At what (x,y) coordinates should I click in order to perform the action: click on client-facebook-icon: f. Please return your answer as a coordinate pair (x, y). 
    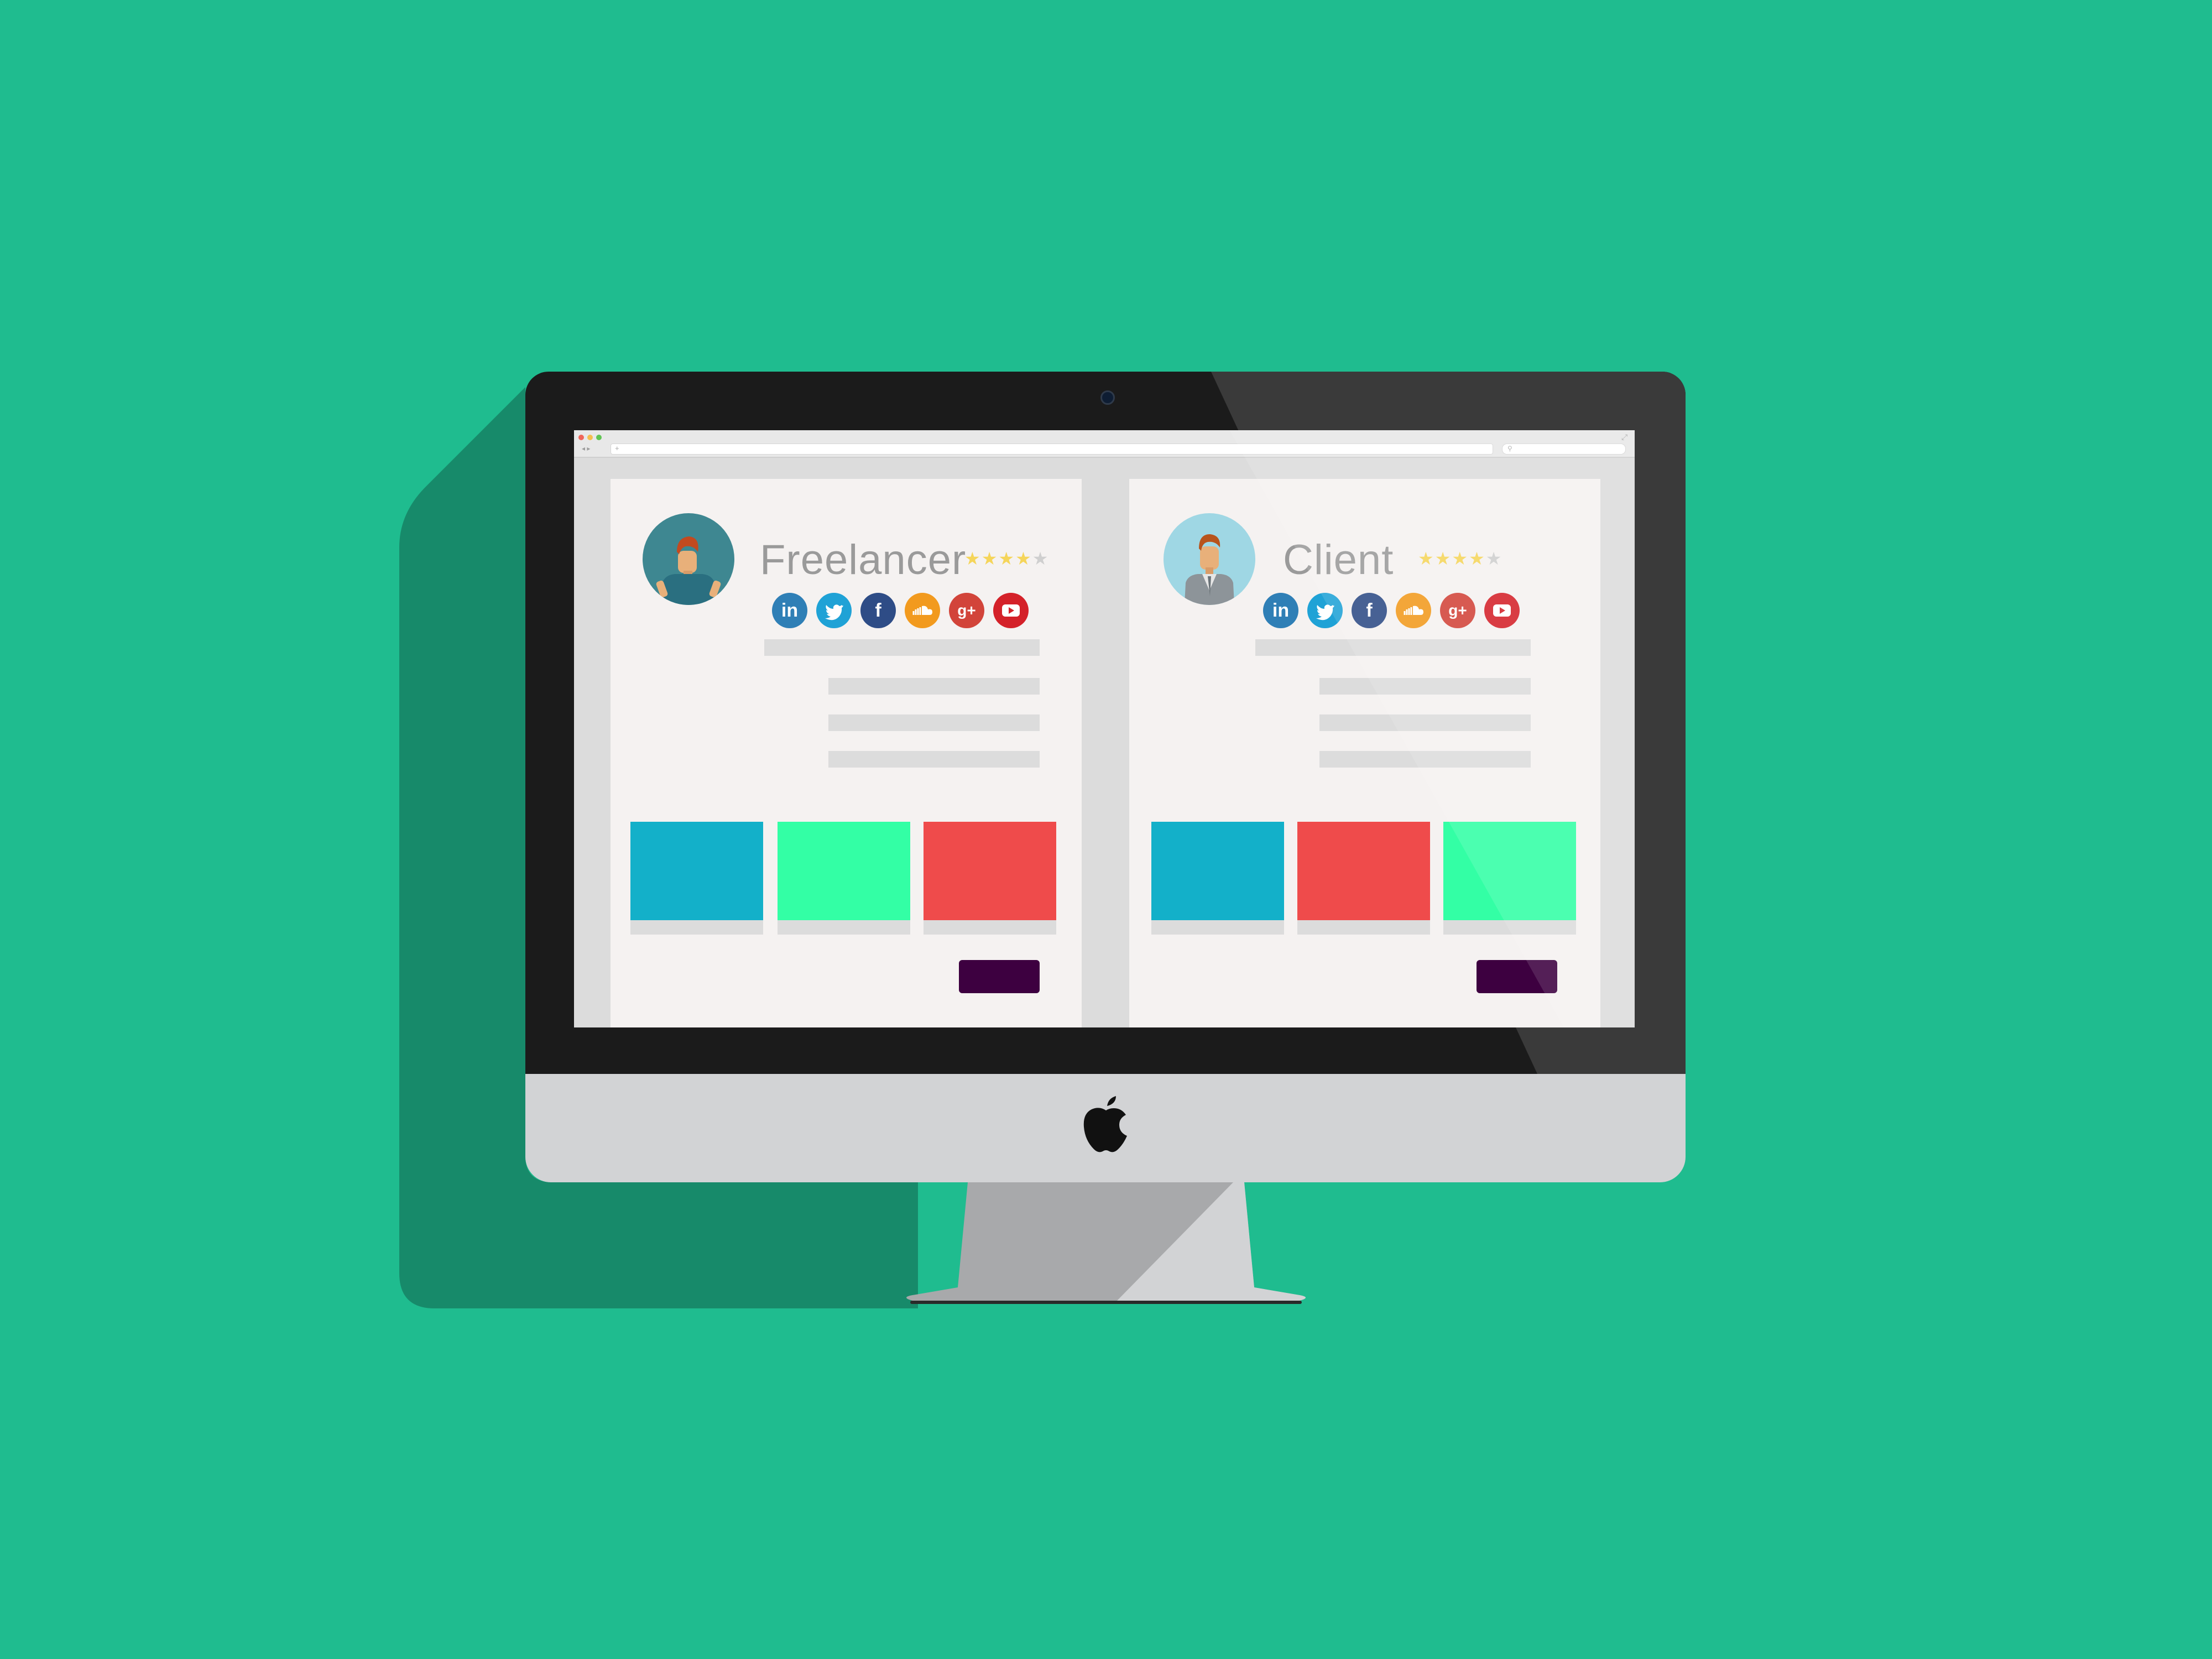
    Looking at the image, I should click on (1370, 611).